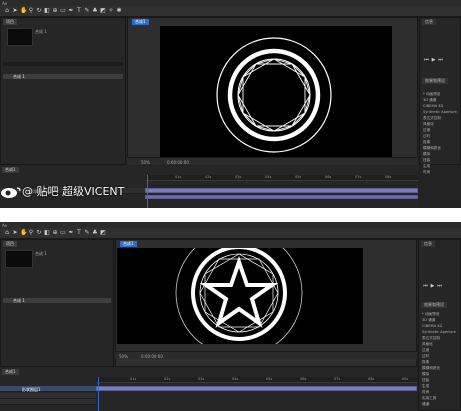 Image resolution: width=461 pixels, height=411 pixels. I want to click on watermark-text: @ 贴吧 超级VICENT, so click(73, 191).